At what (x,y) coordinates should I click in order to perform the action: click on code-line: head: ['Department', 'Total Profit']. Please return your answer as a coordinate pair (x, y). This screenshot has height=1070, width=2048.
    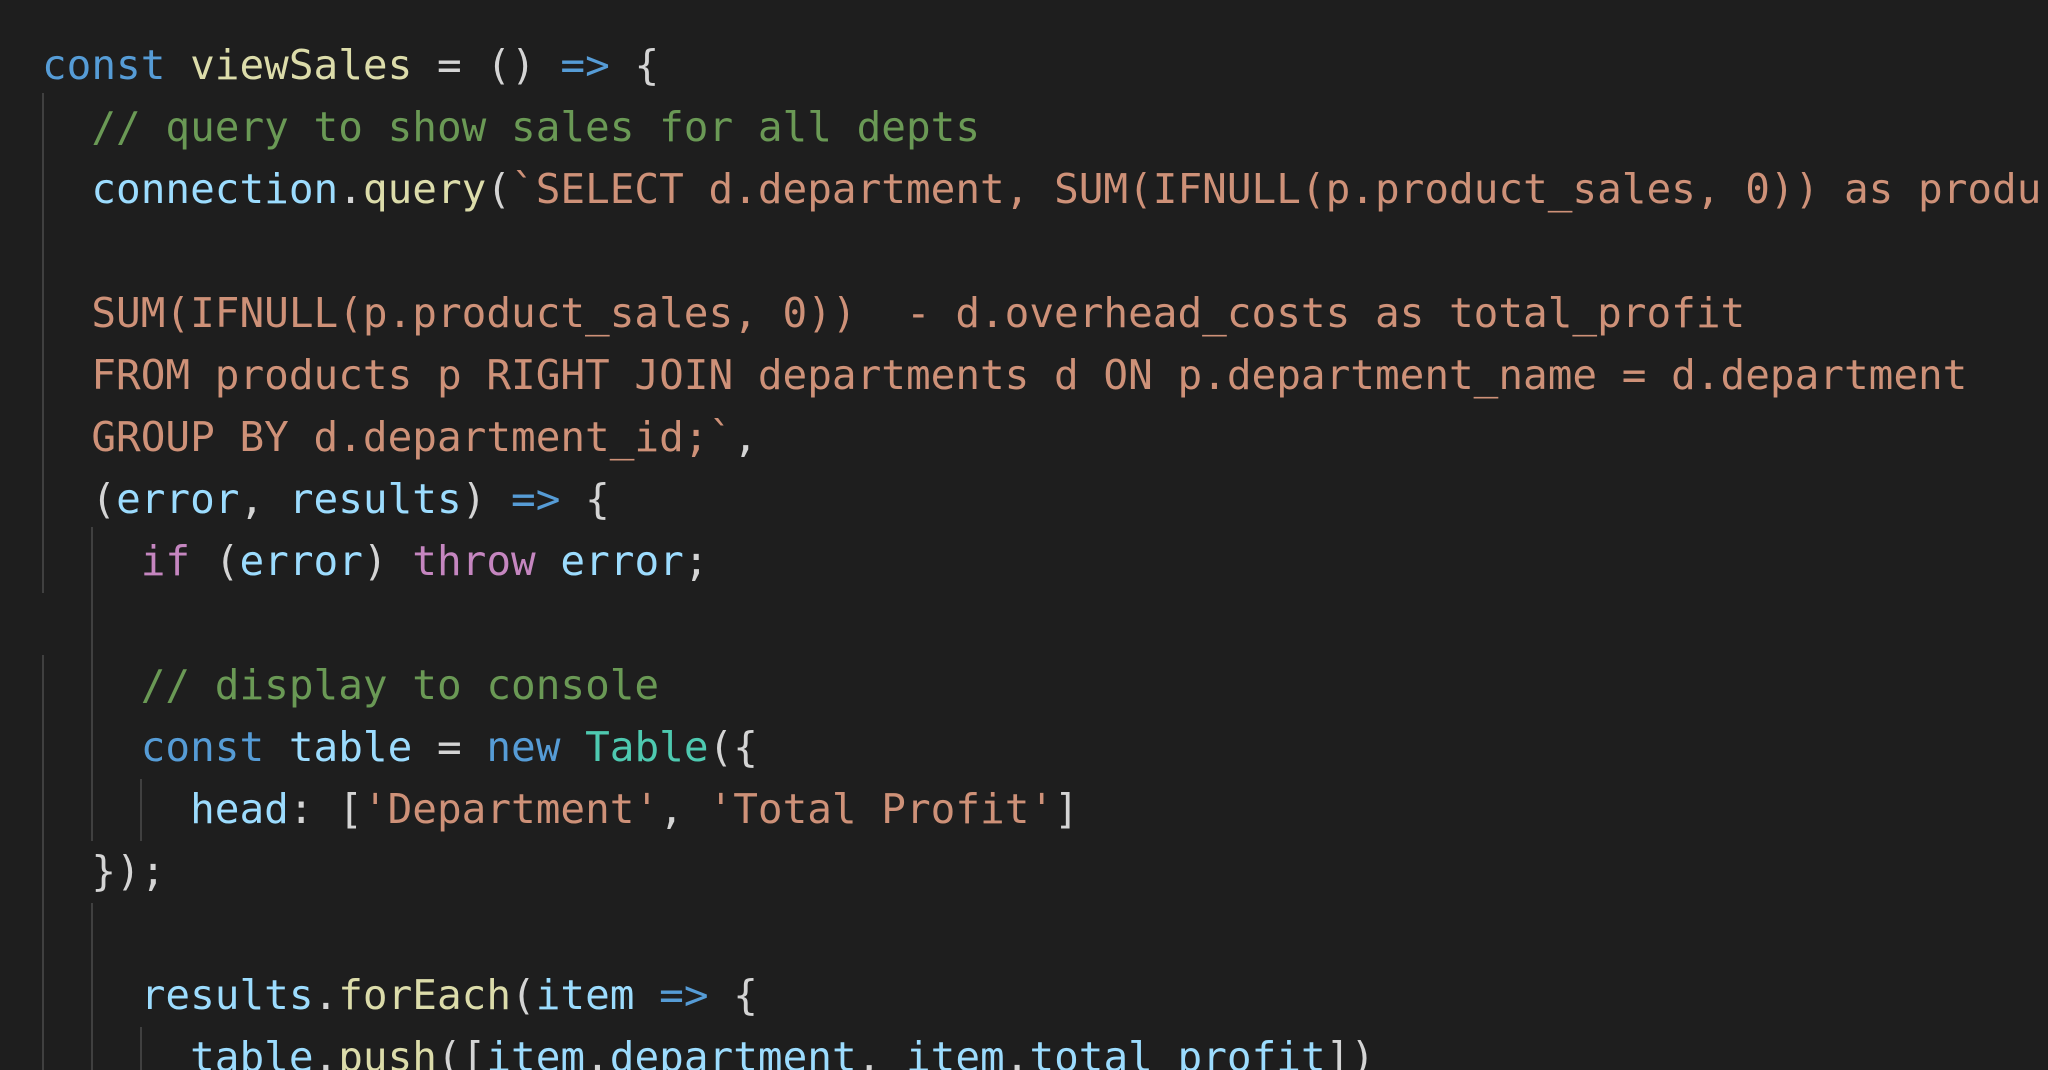
    Looking at the image, I should click on (560, 809).